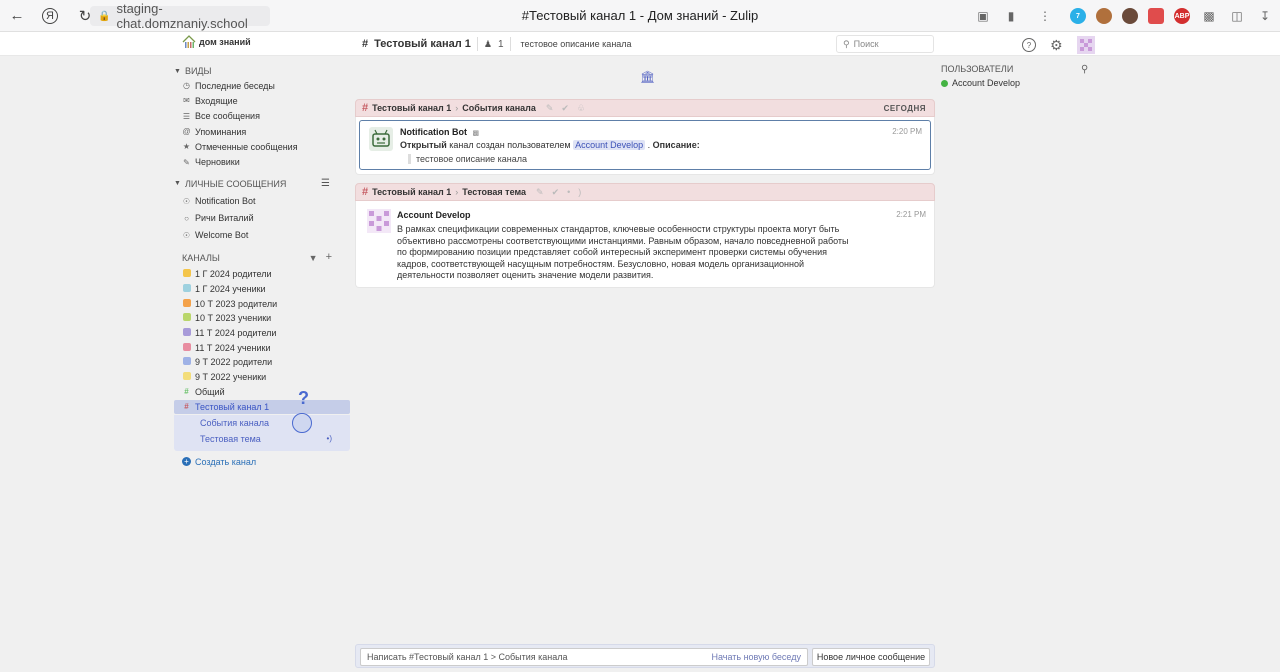 The height and width of the screenshot is (672, 1280). What do you see at coordinates (262, 201) in the screenshot?
I see `dm-item: ☉ Notification Bot` at bounding box center [262, 201].